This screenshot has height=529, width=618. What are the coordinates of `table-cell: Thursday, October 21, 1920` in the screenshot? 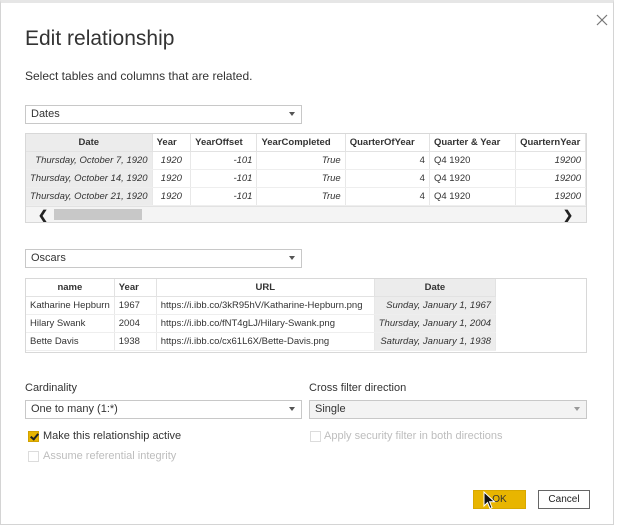 It's located at (89, 196).